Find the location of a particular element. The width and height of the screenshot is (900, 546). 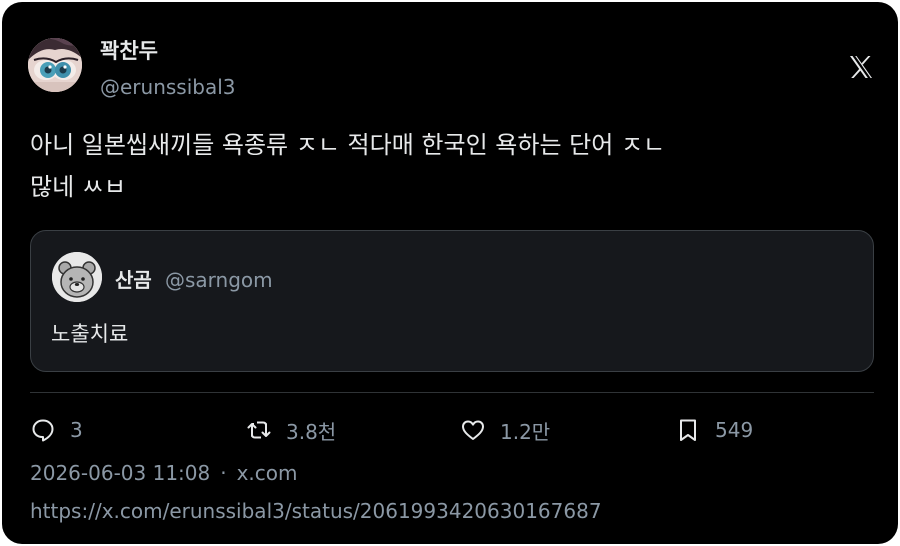

tweet-meta: 2026-06-03 11:08 · x.com is located at coordinates (164, 473).